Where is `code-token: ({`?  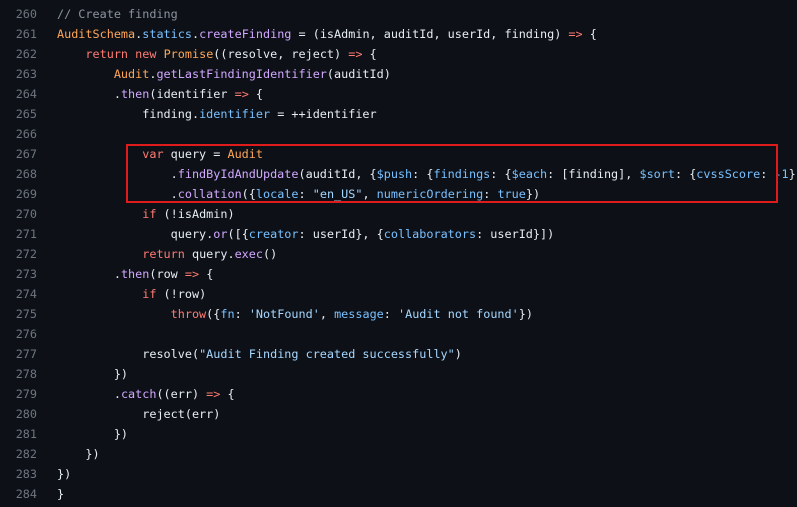 code-token: ({ is located at coordinates (213, 314).